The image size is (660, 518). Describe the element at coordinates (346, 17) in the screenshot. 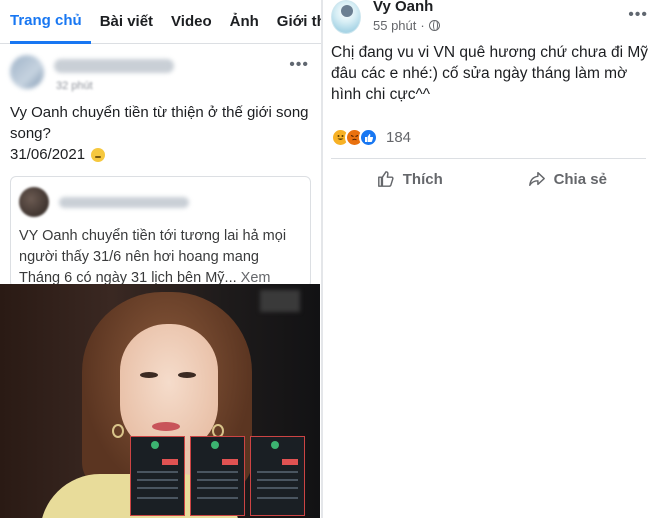

I see `avatar` at that location.